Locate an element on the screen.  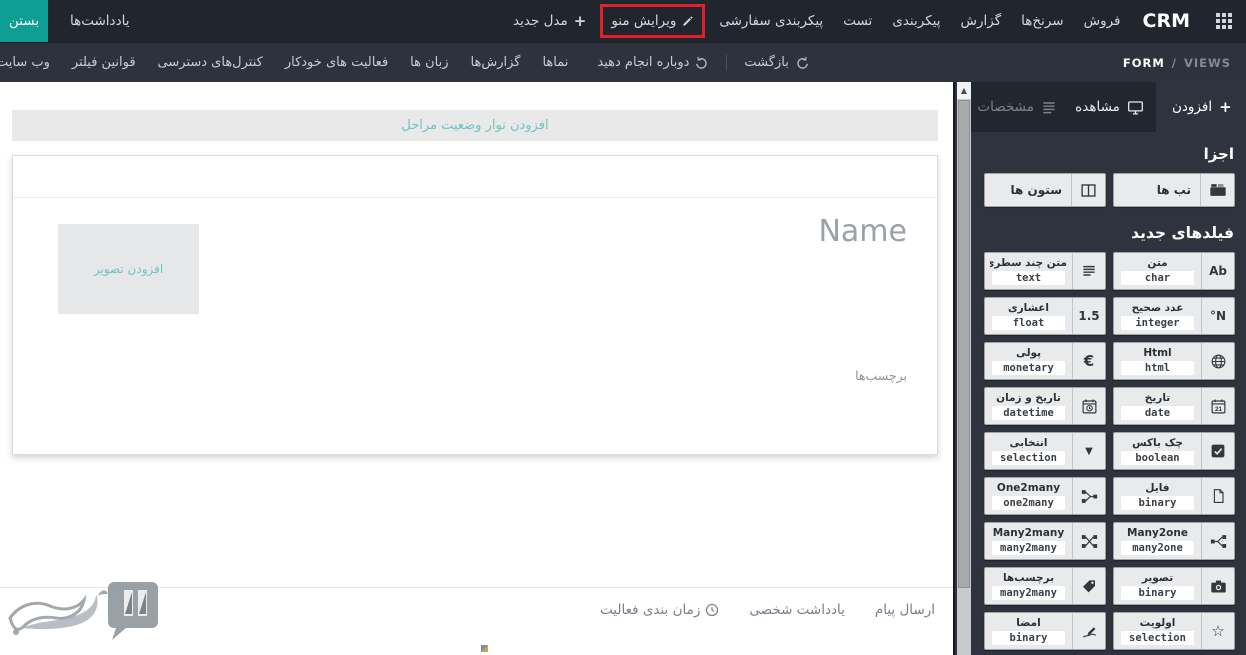
sheet-button-box is located at coordinates (475, 177).